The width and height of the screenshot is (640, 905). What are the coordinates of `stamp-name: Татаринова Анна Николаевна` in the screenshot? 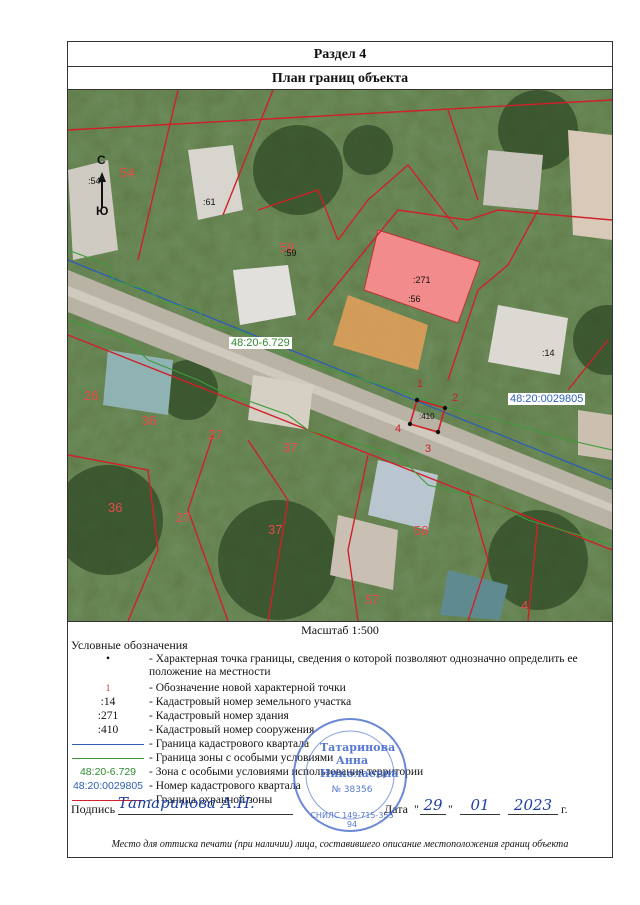 It's located at (359, 760).